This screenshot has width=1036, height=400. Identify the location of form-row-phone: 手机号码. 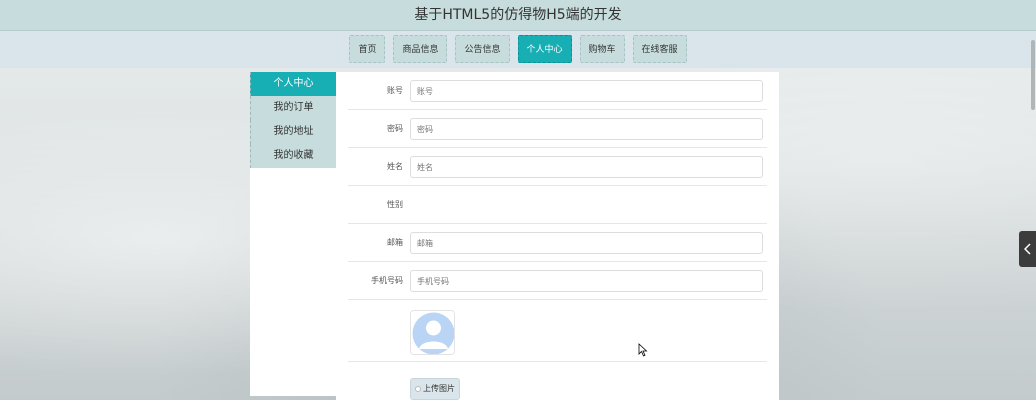
(557, 281).